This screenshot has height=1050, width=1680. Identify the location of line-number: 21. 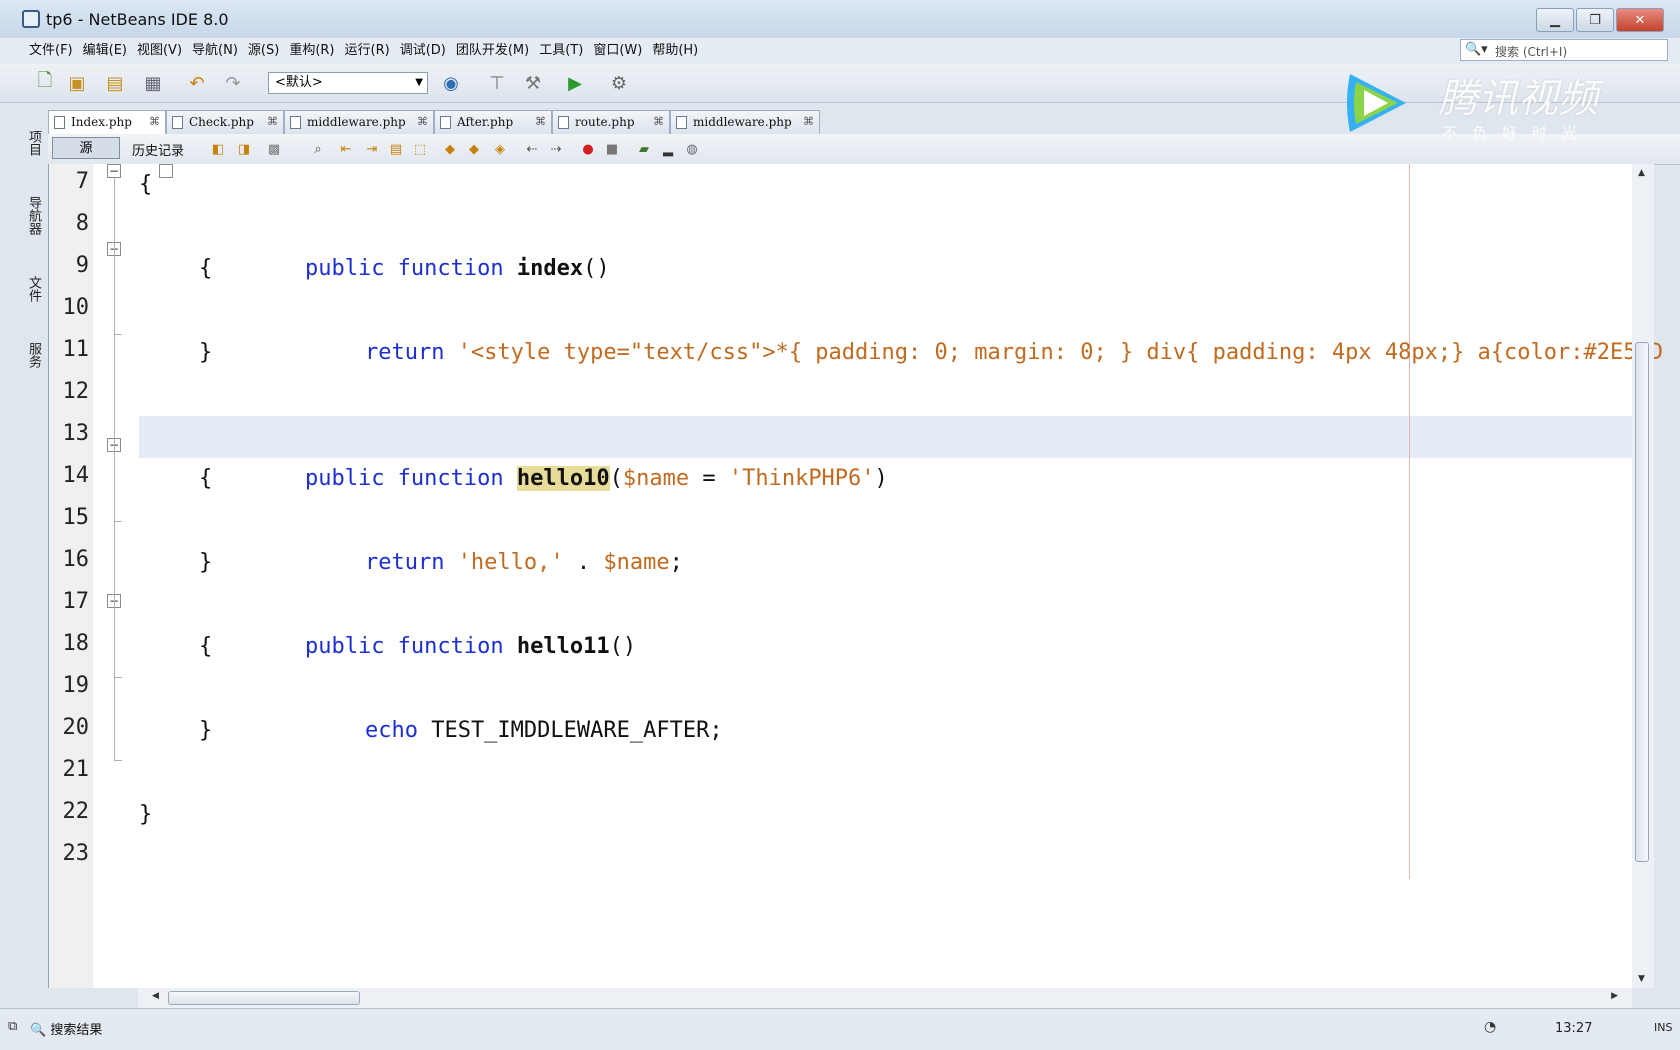
(76, 769).